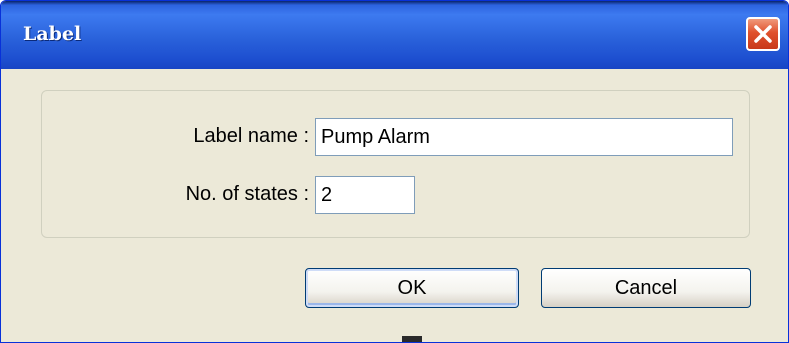 The height and width of the screenshot is (343, 789). I want to click on label-name-input, so click(524, 137).